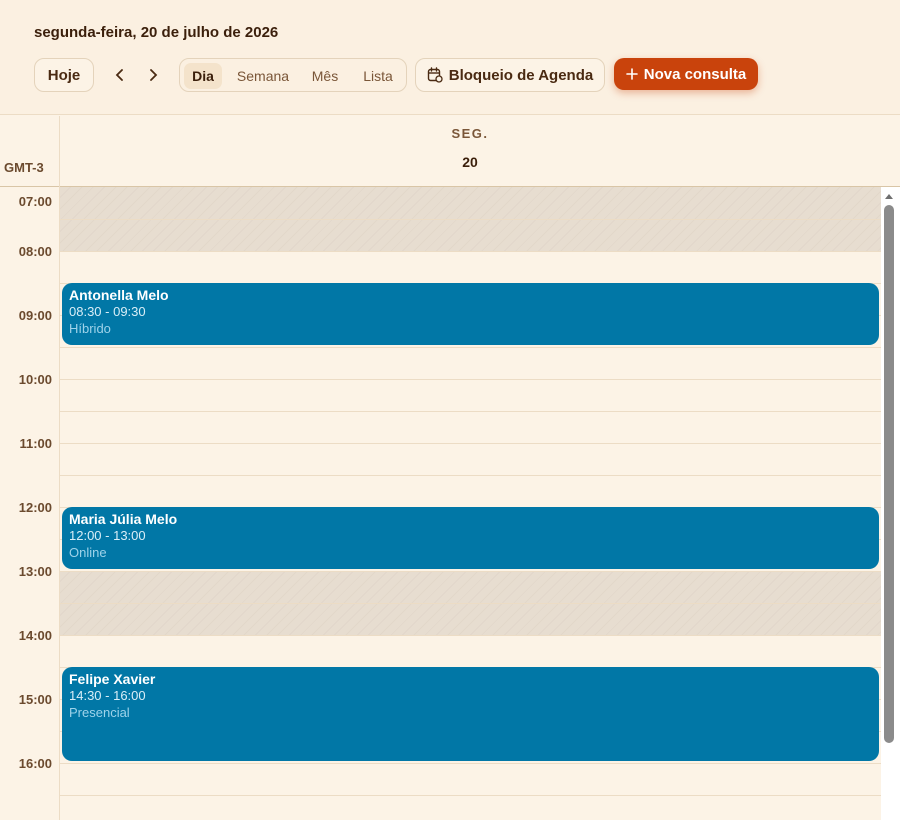  I want to click on tab-mes: Mês, so click(325, 76).